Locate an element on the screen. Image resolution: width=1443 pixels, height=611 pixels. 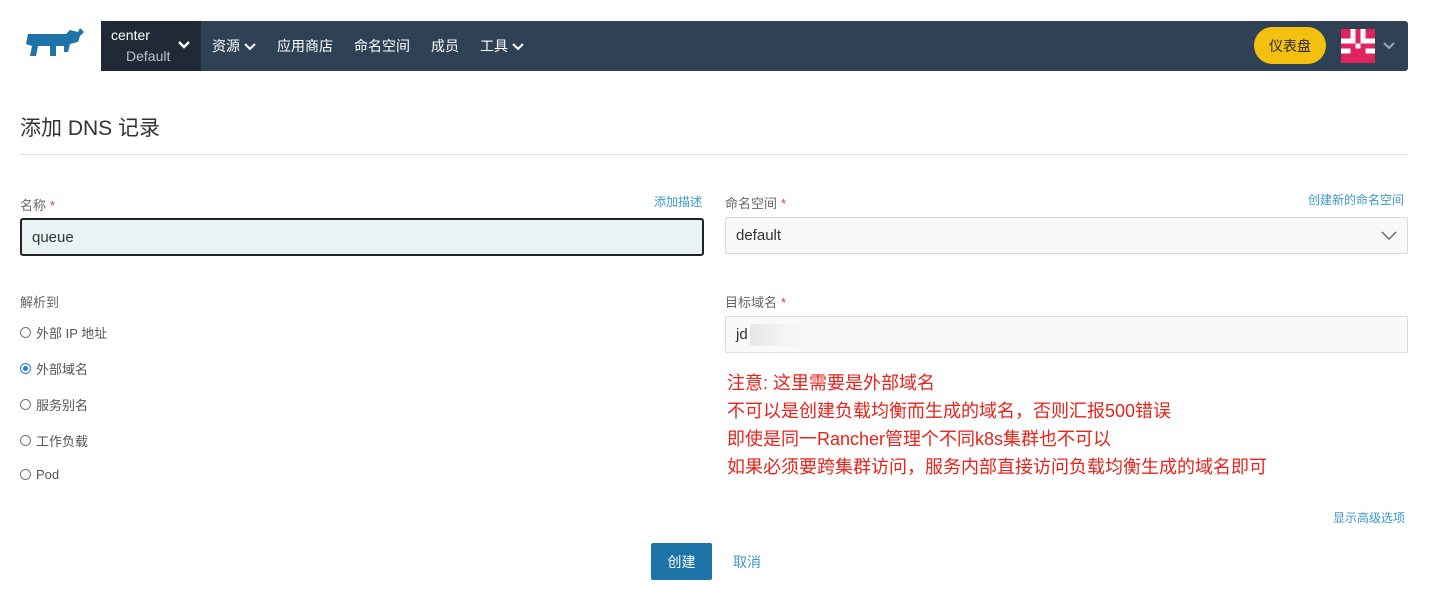
nav-item-label: 成员 is located at coordinates (445, 46).